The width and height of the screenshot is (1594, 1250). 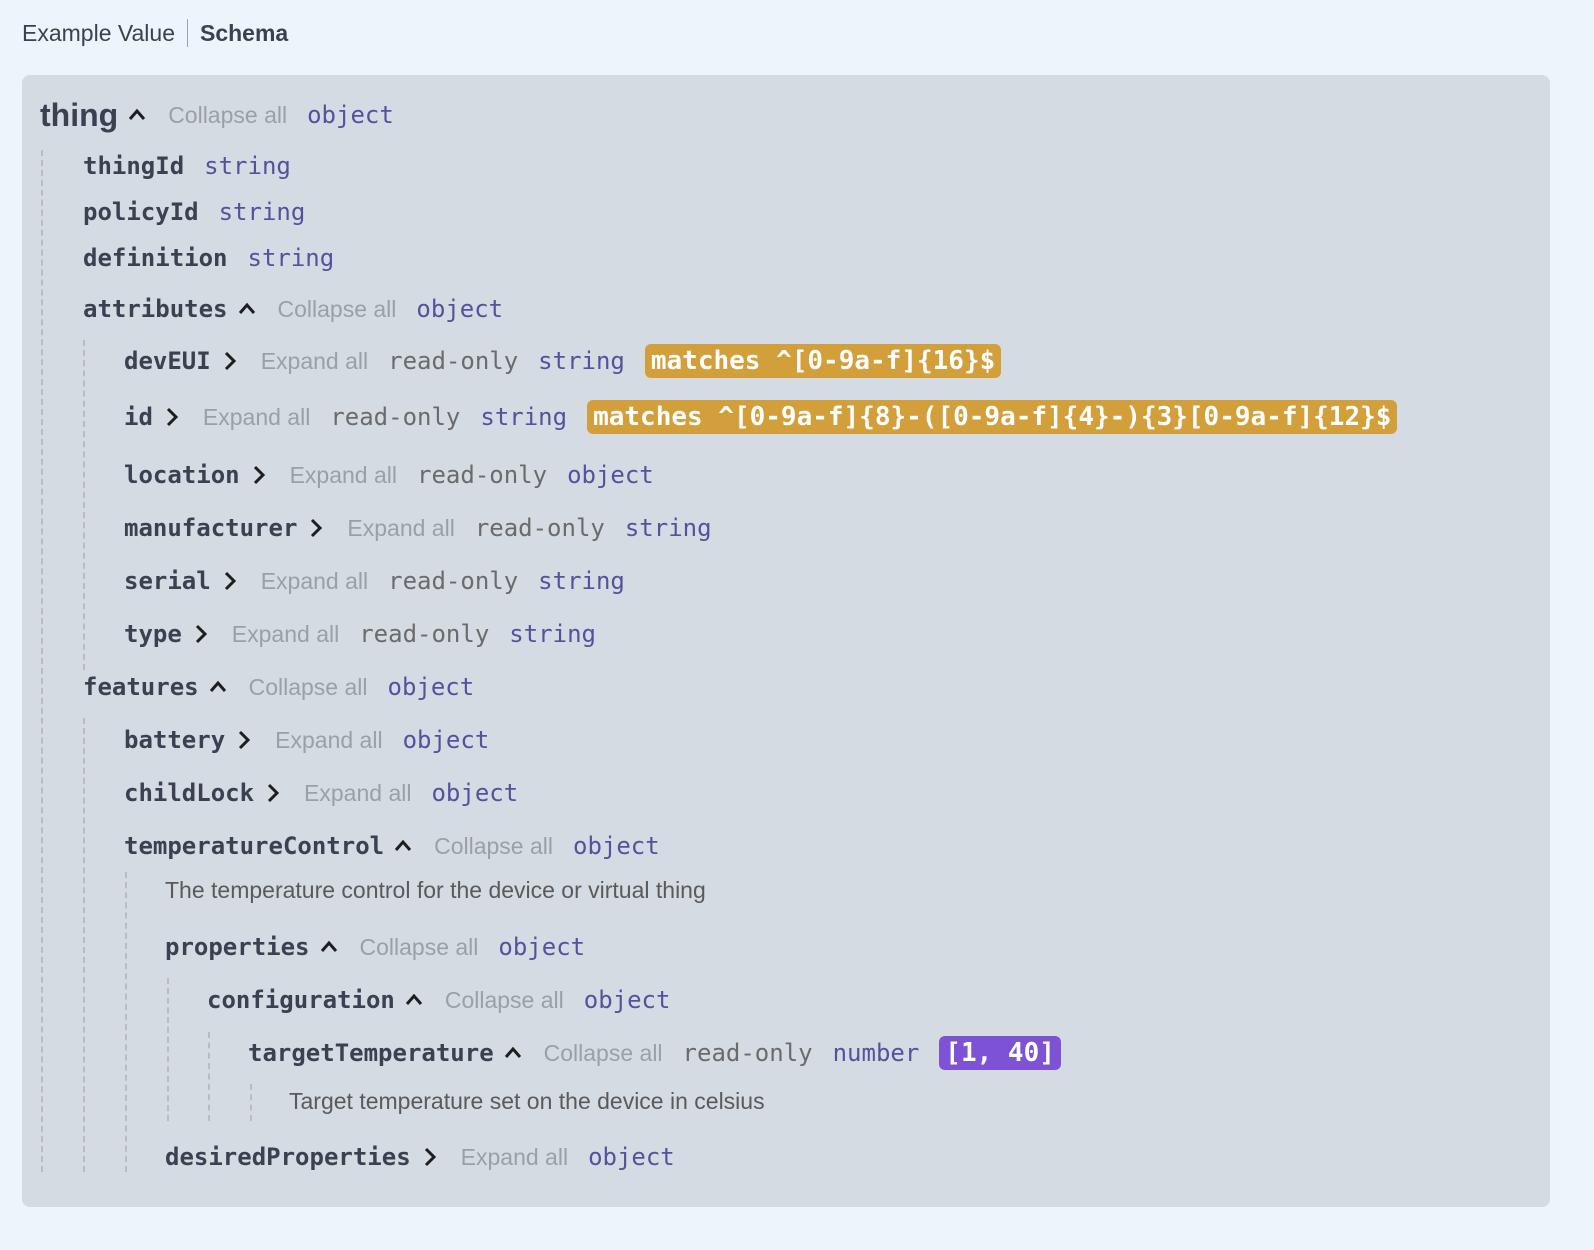 What do you see at coordinates (84, 945) in the screenshot?
I see `guide-line-features` at bounding box center [84, 945].